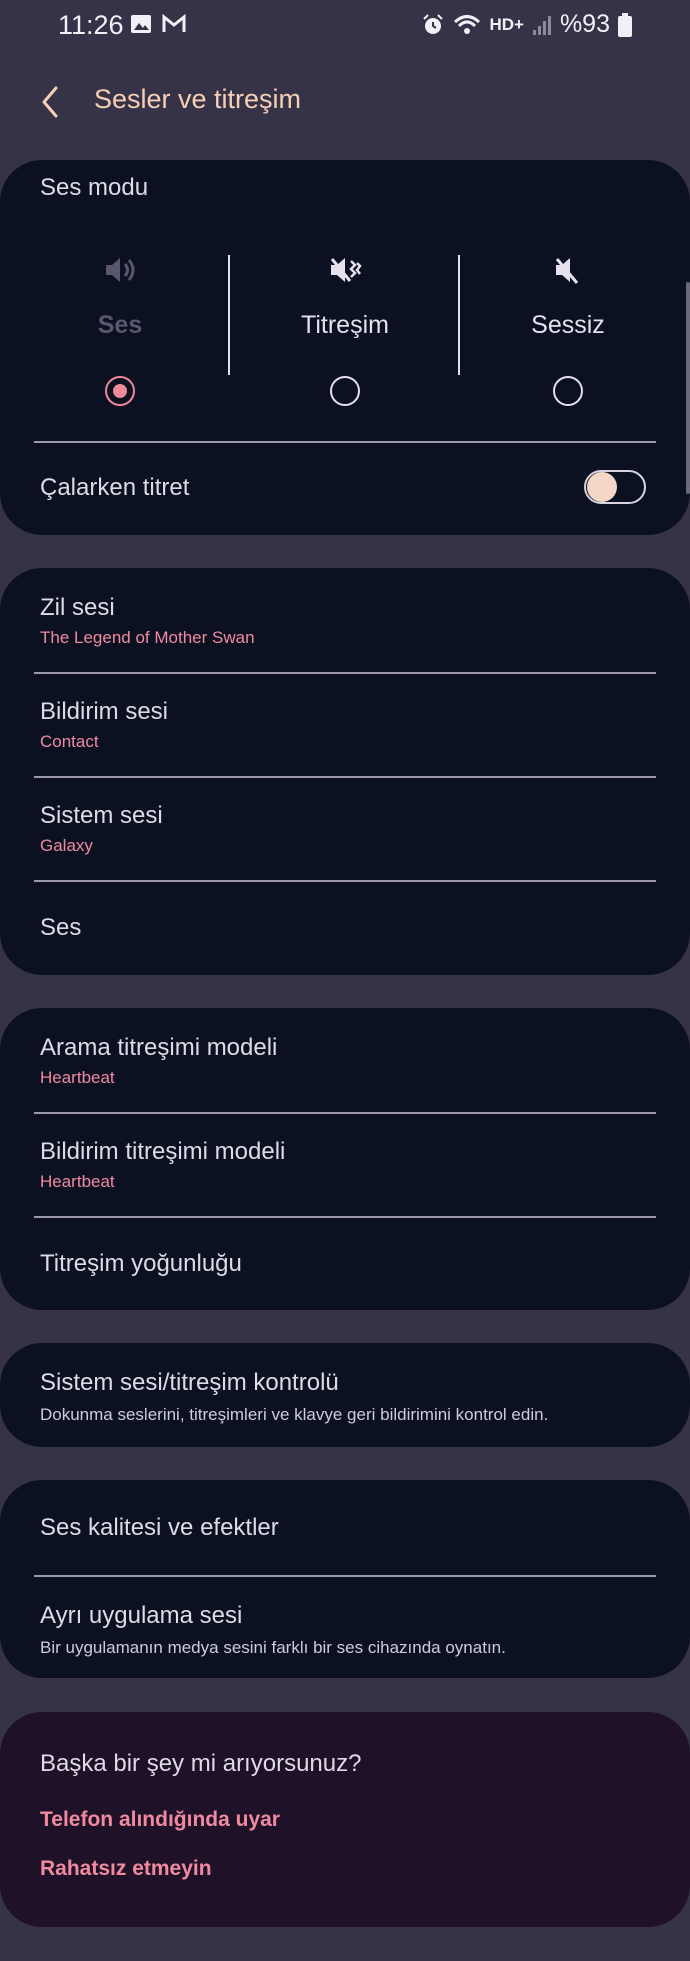  I want to click on sound-mode-option-mute: Sessiz, so click(568, 330).